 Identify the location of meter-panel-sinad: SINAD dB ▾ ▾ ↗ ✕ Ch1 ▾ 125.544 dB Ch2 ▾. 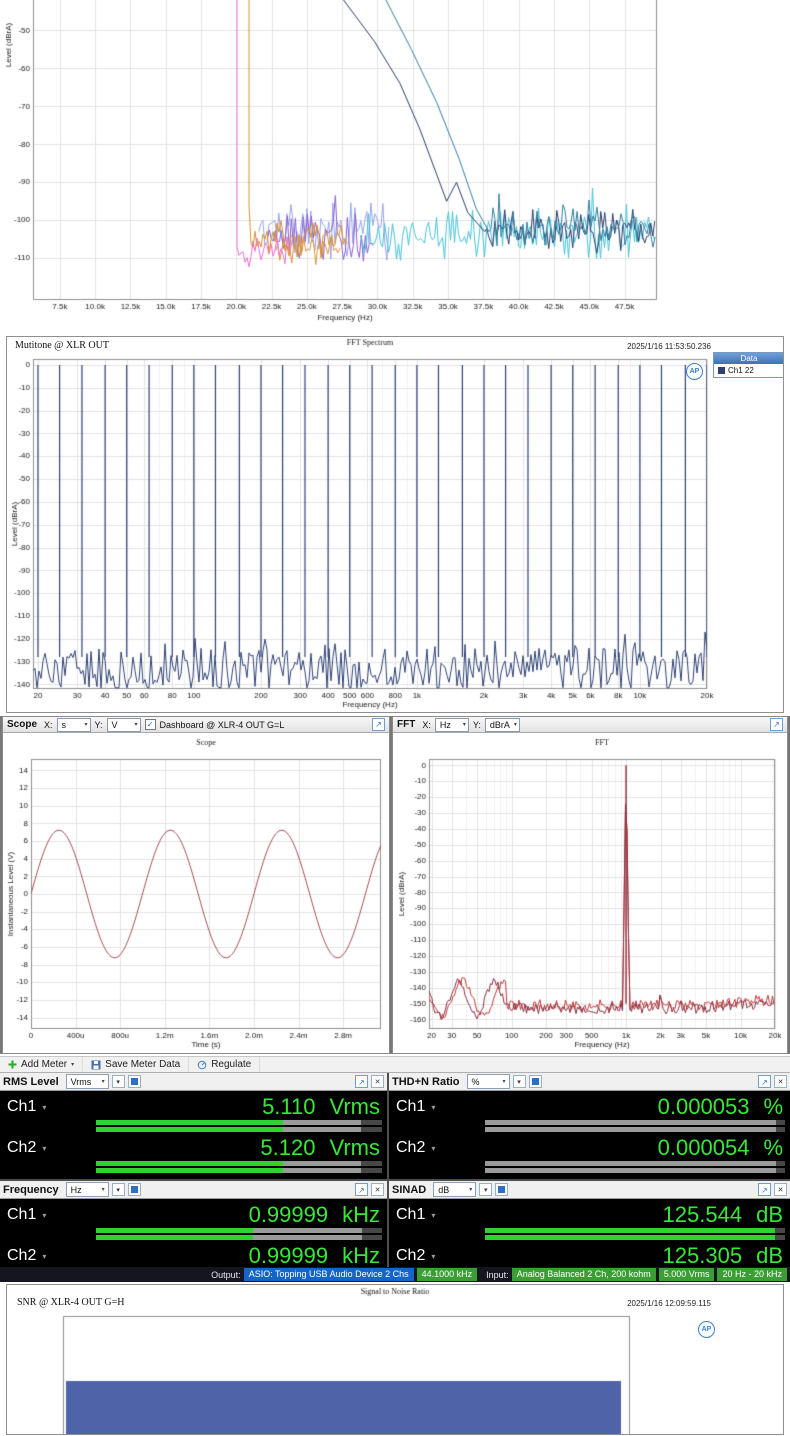
(589, 1224).